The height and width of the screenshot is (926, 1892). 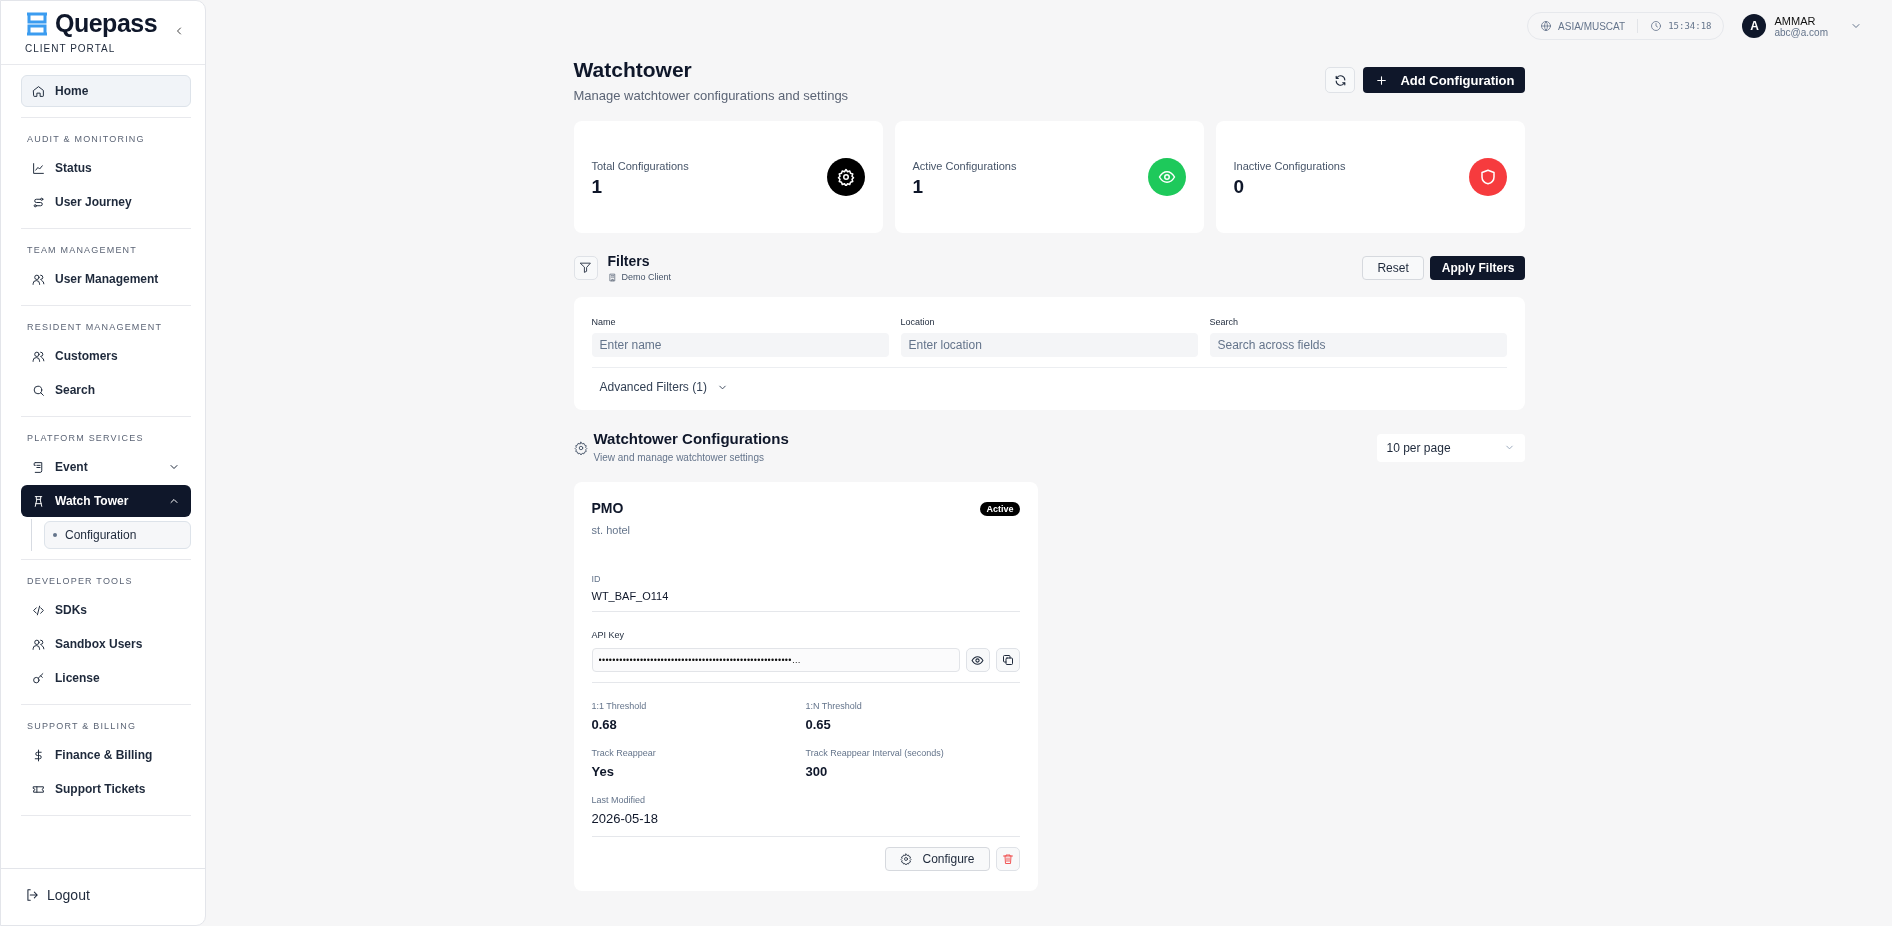 I want to click on refresh-button, so click(x=1340, y=80).